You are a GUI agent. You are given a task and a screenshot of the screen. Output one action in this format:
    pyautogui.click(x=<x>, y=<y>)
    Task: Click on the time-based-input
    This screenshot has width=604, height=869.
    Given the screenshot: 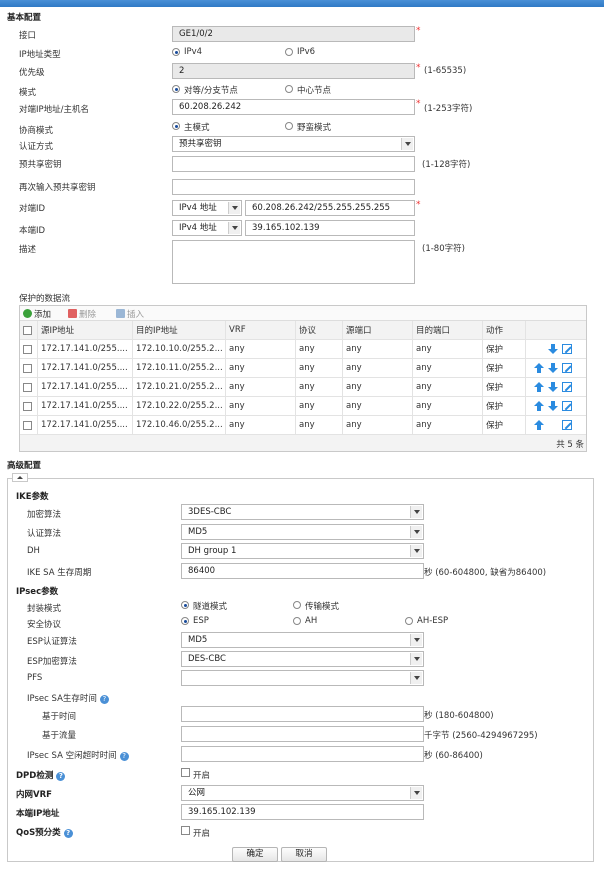 What is the action you would take?
    pyautogui.click(x=302, y=714)
    